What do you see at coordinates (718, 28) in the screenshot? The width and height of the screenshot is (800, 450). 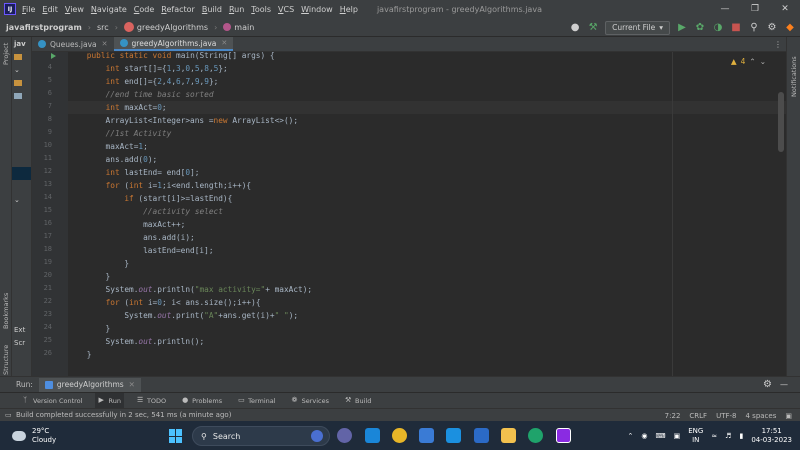 I see `coverage-icon: ◑` at bounding box center [718, 28].